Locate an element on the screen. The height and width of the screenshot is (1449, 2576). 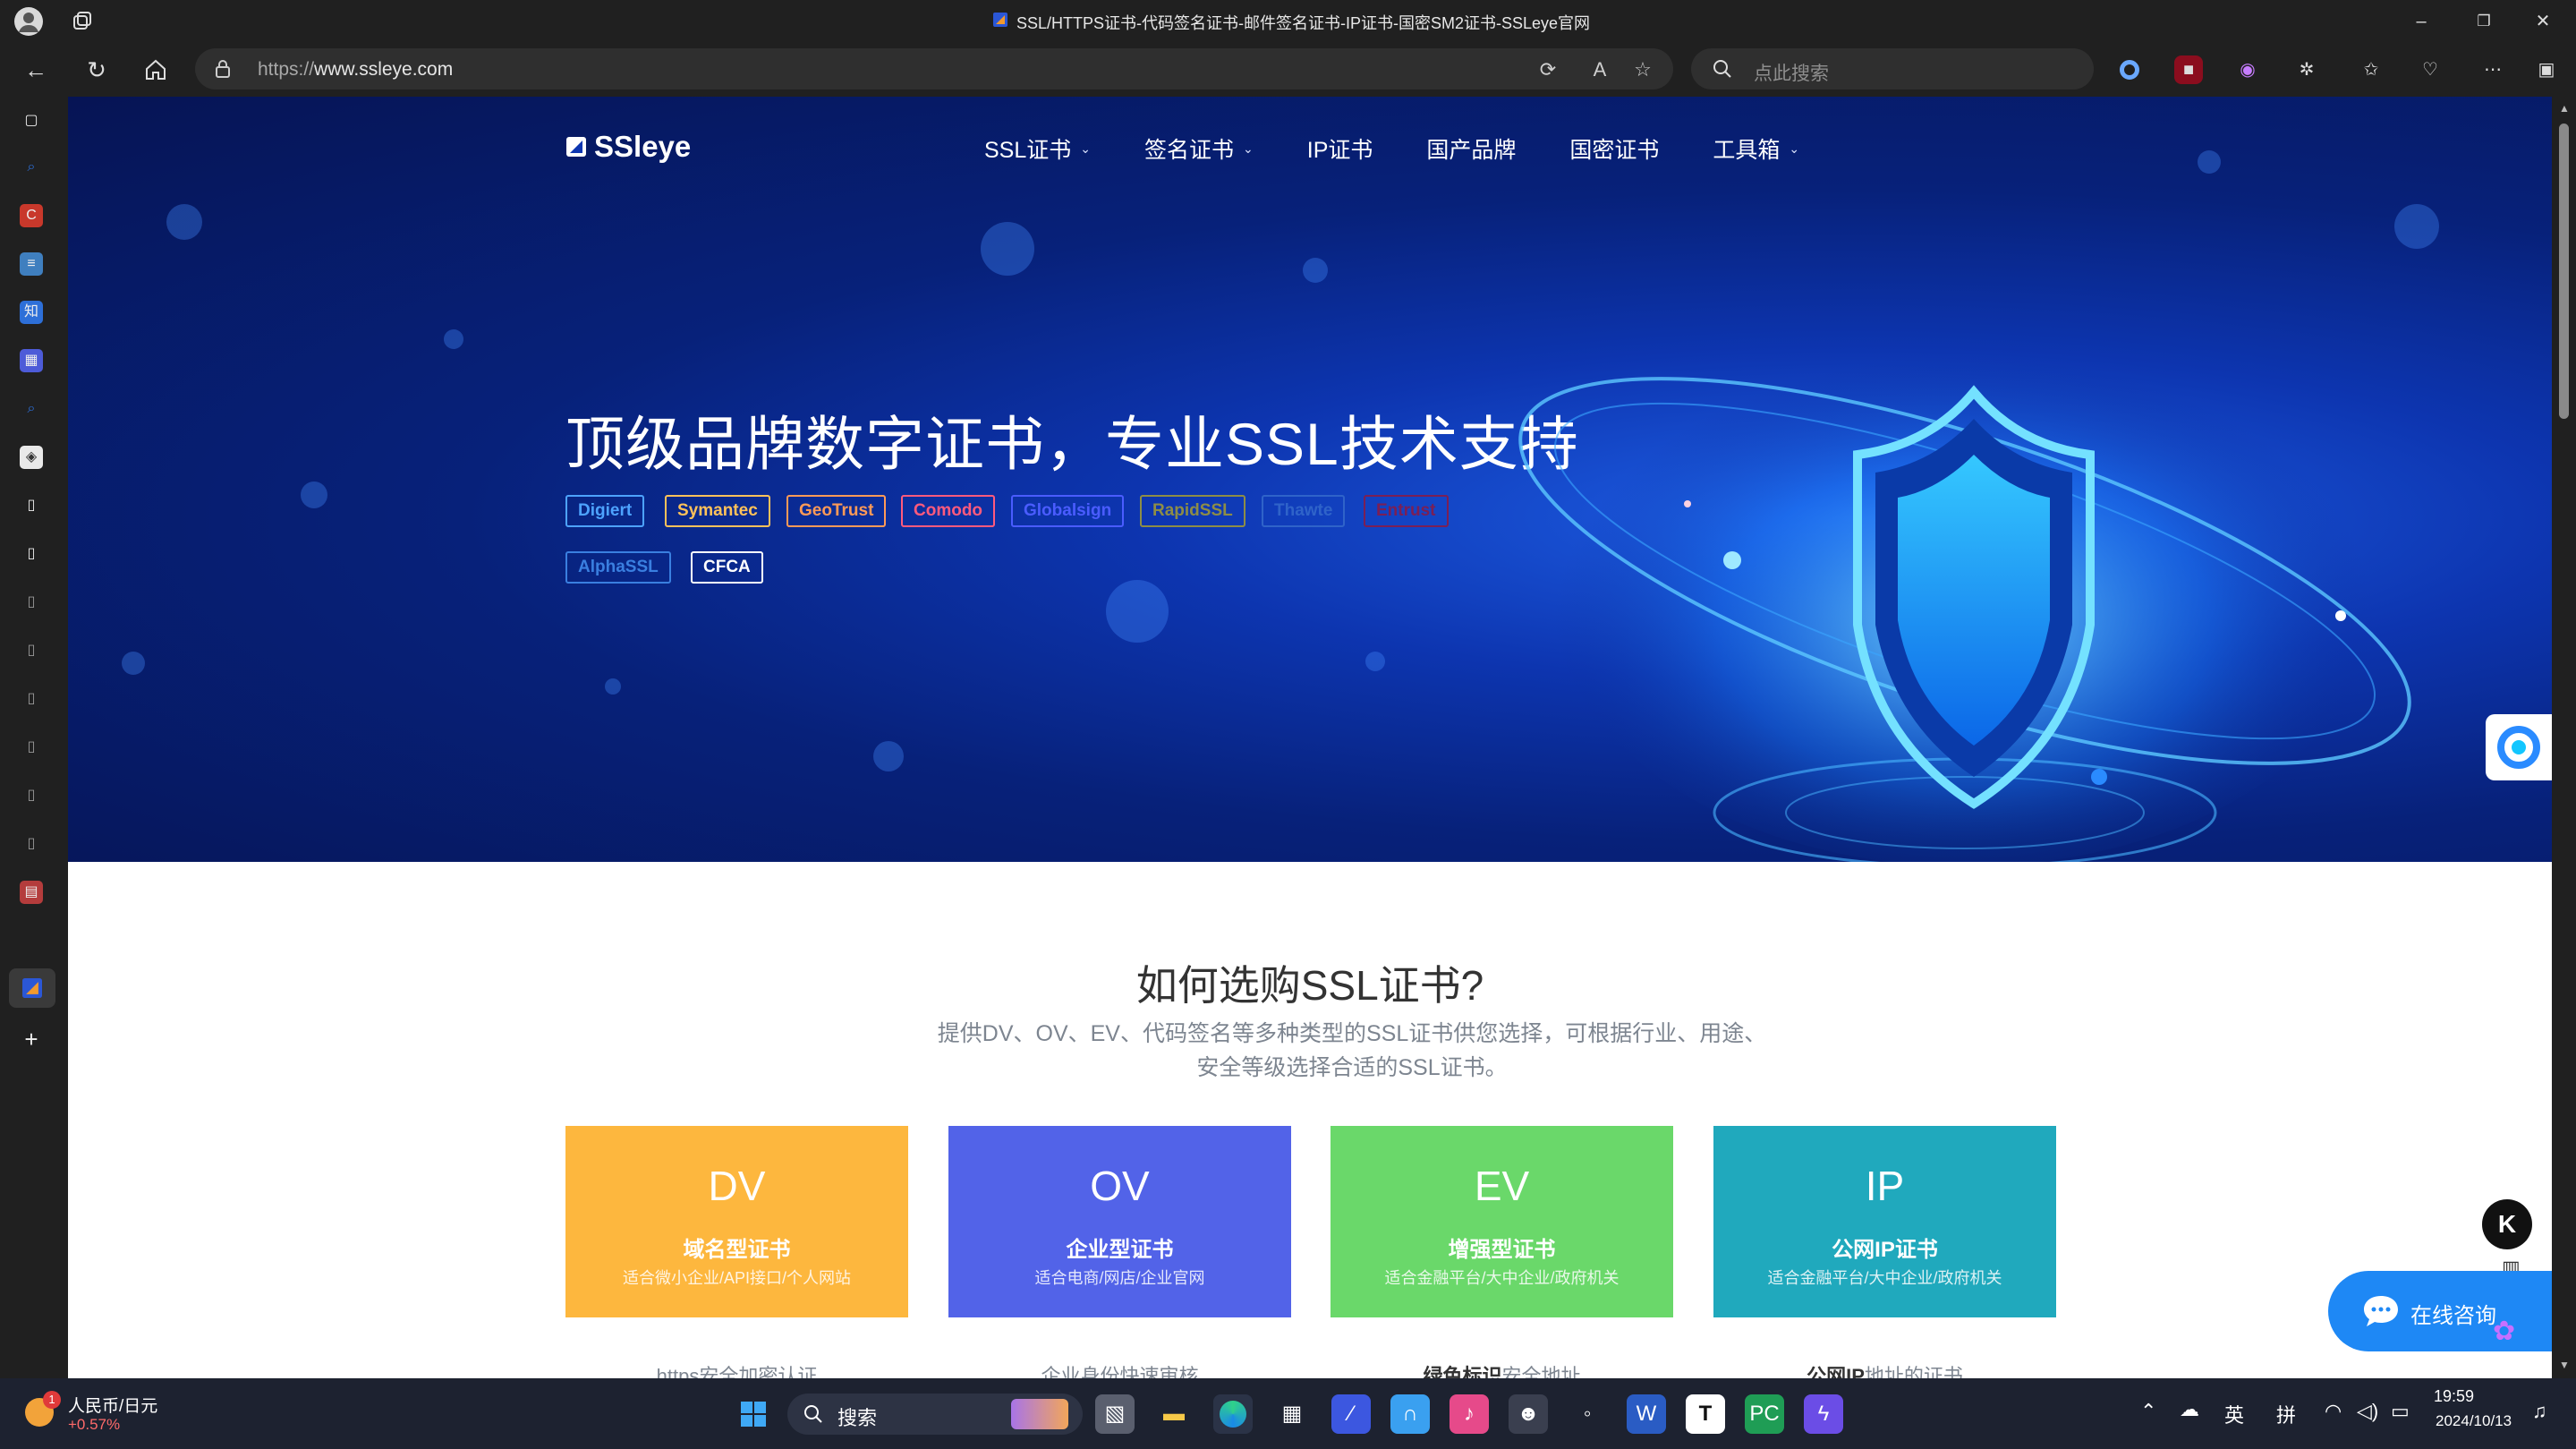
read-aloud-icon: A is located at coordinates (1599, 69).